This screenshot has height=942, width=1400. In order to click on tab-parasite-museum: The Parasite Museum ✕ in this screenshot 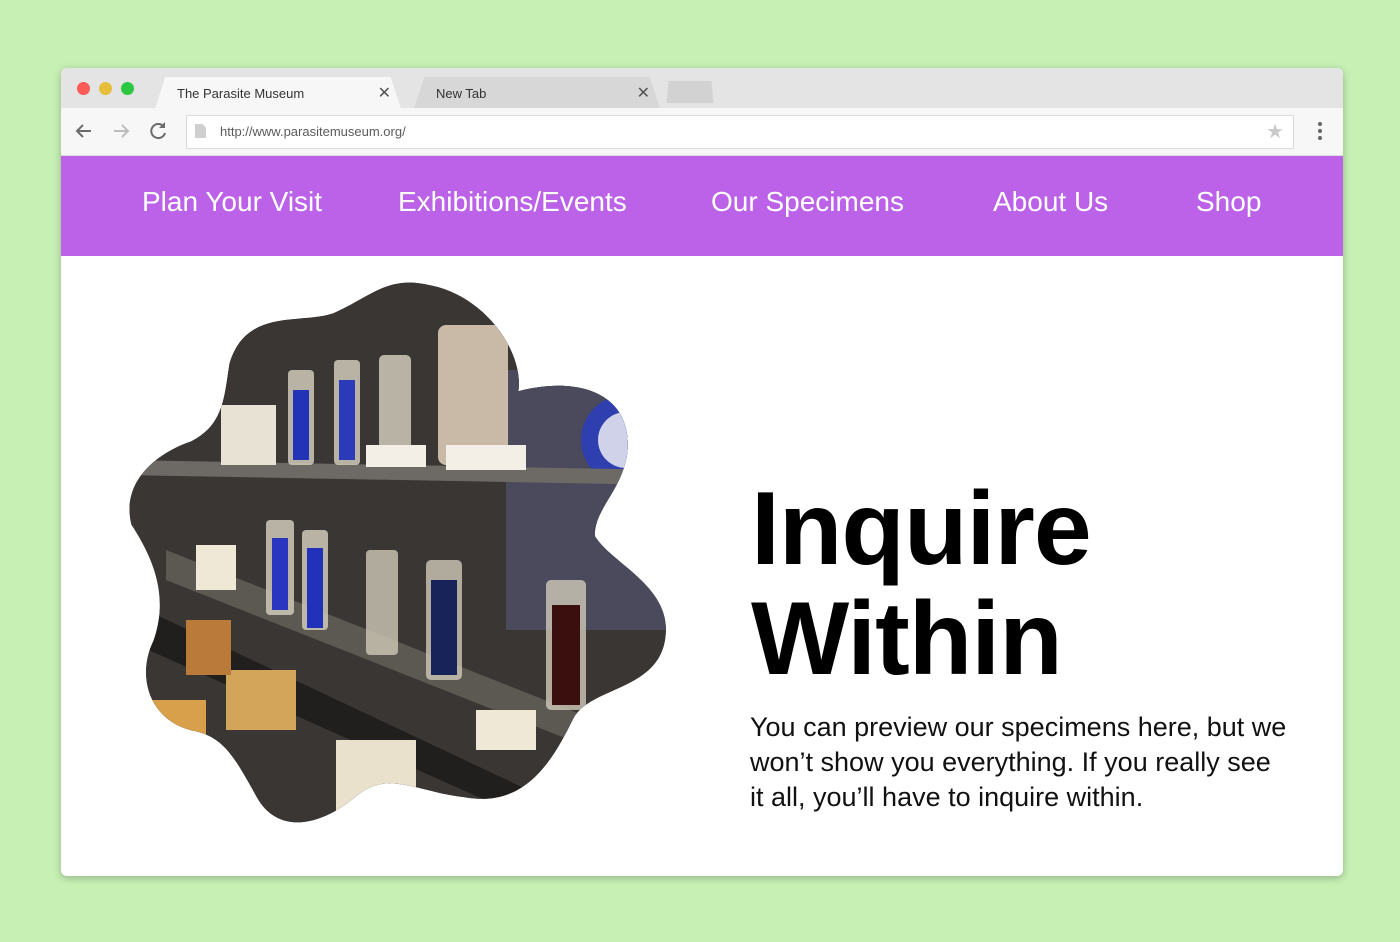, I will do `click(278, 93)`.